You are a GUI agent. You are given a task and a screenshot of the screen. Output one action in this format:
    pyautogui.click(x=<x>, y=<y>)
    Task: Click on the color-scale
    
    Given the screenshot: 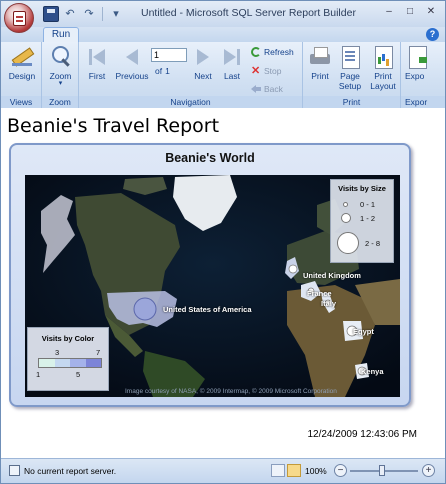 What is the action you would take?
    pyautogui.click(x=70, y=363)
    